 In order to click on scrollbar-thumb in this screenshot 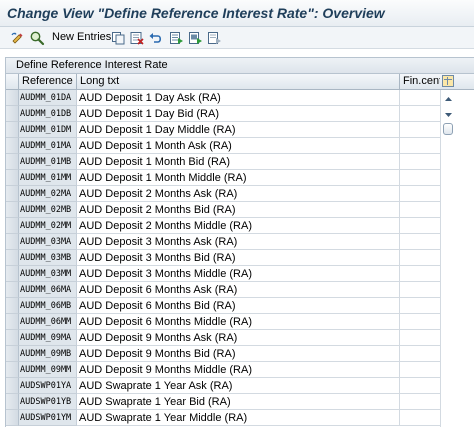, I will do `click(448, 129)`.